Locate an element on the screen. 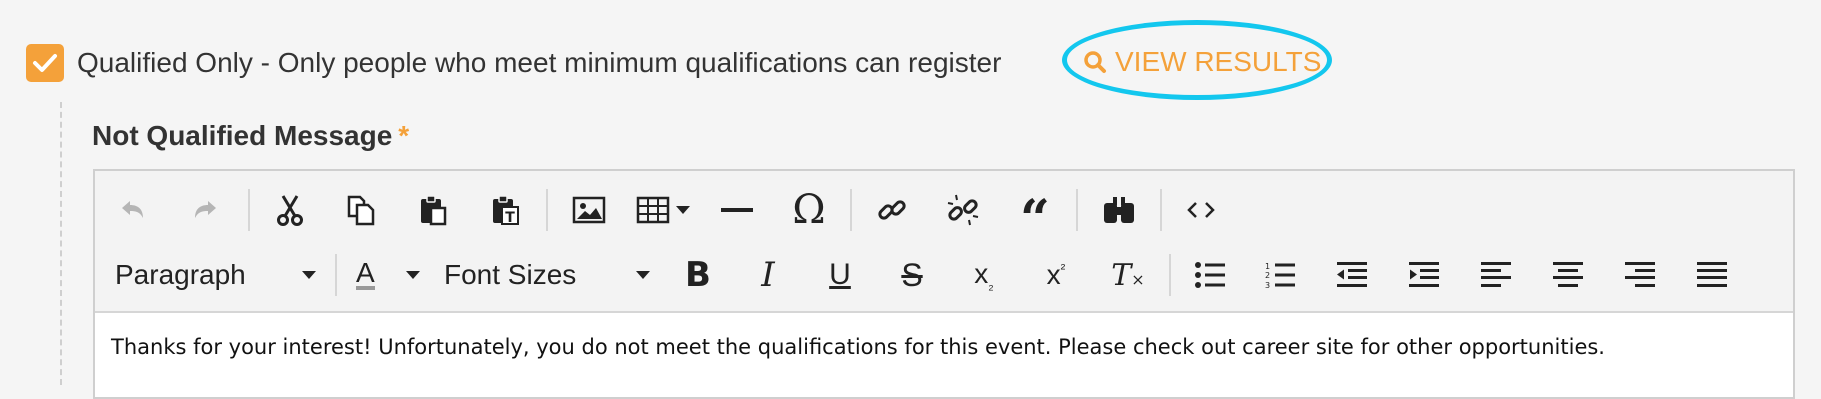 This screenshot has height=399, width=1821. italic-icon: I is located at coordinates (768, 275).